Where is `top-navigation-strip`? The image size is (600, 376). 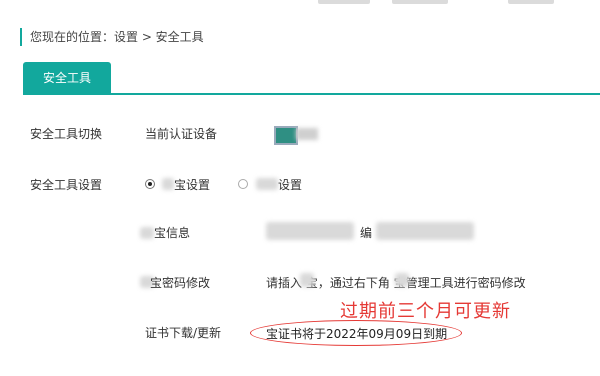
top-navigation-strip is located at coordinates (300, 5).